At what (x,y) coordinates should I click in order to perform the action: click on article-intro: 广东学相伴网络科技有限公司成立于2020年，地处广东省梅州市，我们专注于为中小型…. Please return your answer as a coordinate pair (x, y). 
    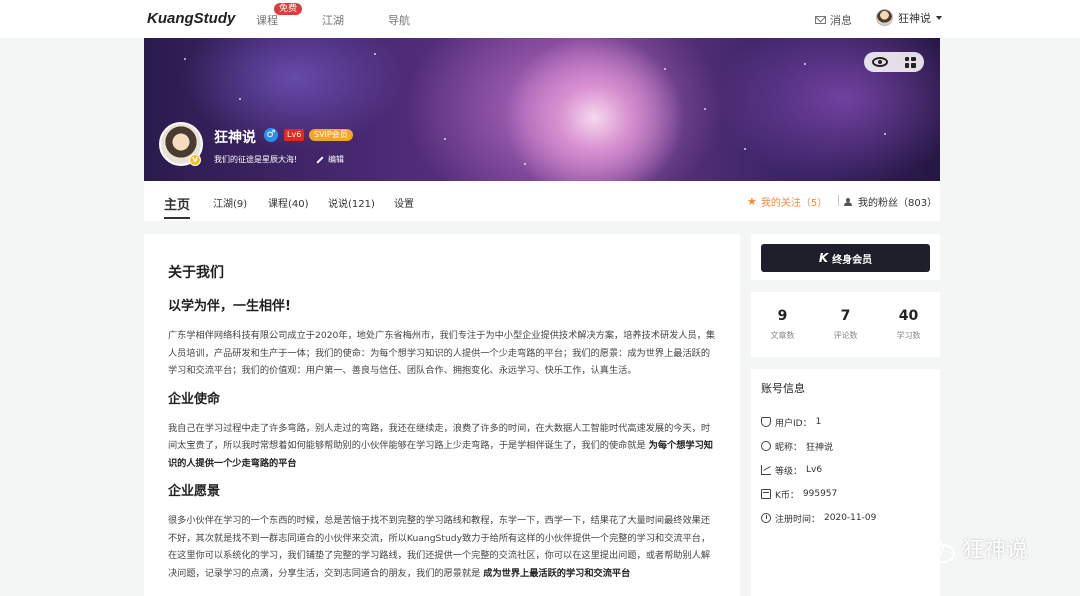
    Looking at the image, I should click on (442, 353).